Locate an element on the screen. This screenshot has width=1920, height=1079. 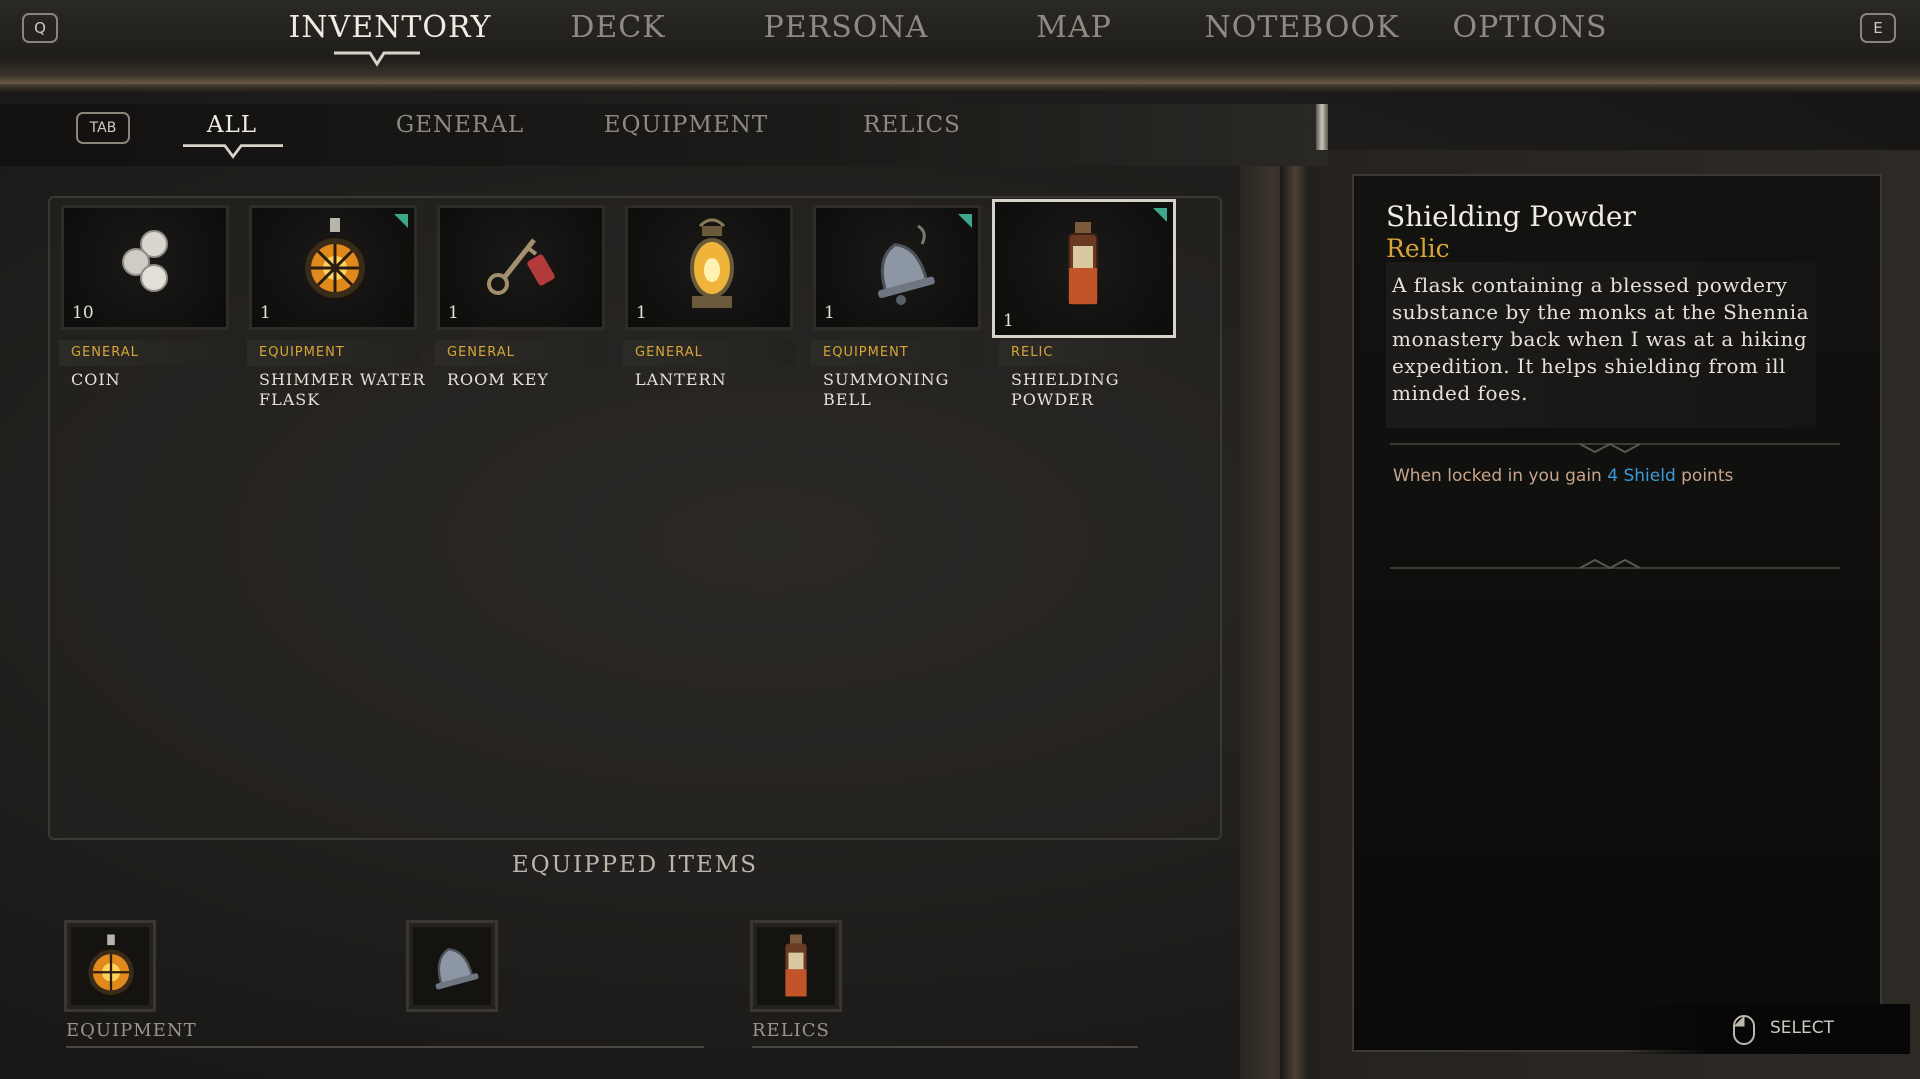
item-name: LANTERN is located at coordinates (681, 379).